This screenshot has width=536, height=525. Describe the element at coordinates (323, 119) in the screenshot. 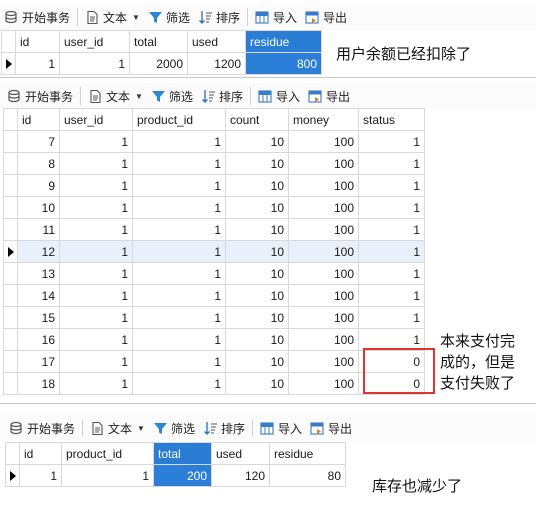

I see `column-header: money` at that location.